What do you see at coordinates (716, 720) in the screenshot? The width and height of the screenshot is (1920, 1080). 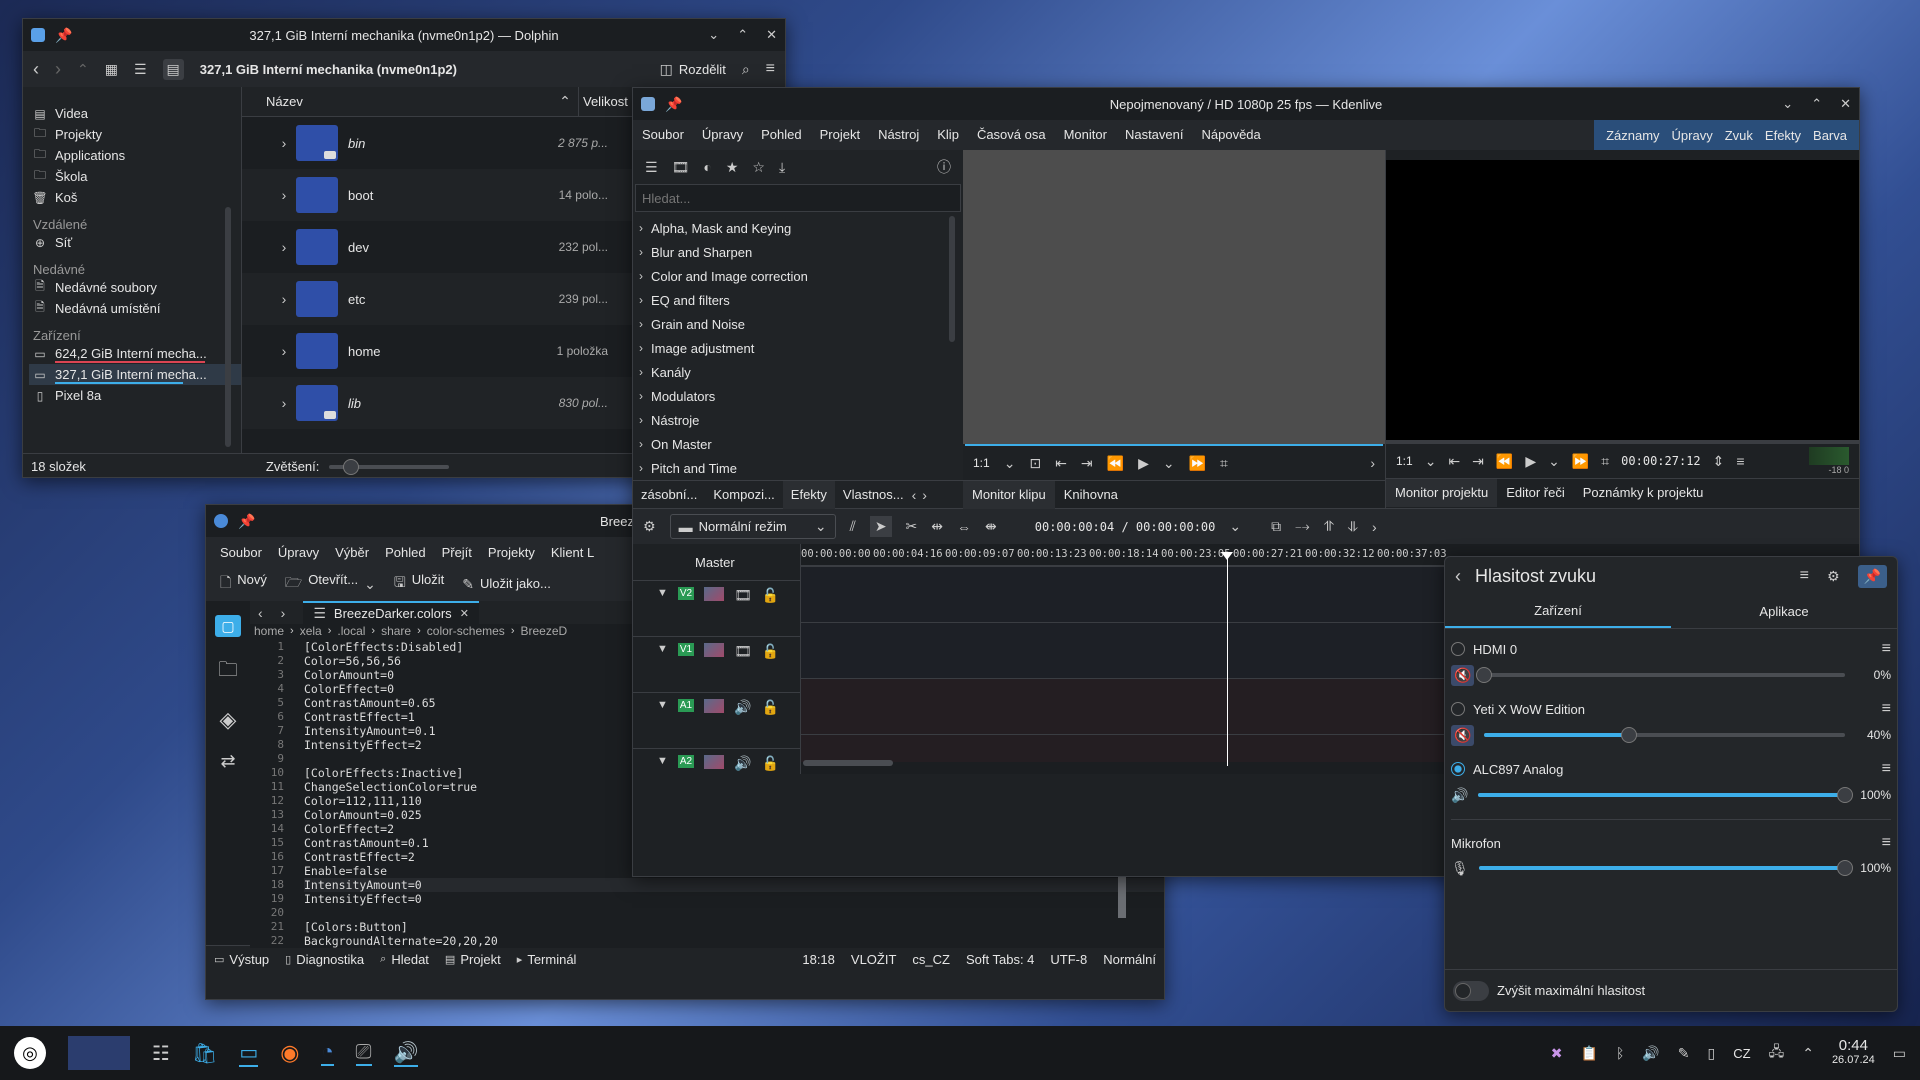 I see `track-header: ▼ A1 🔊 🔓` at bounding box center [716, 720].